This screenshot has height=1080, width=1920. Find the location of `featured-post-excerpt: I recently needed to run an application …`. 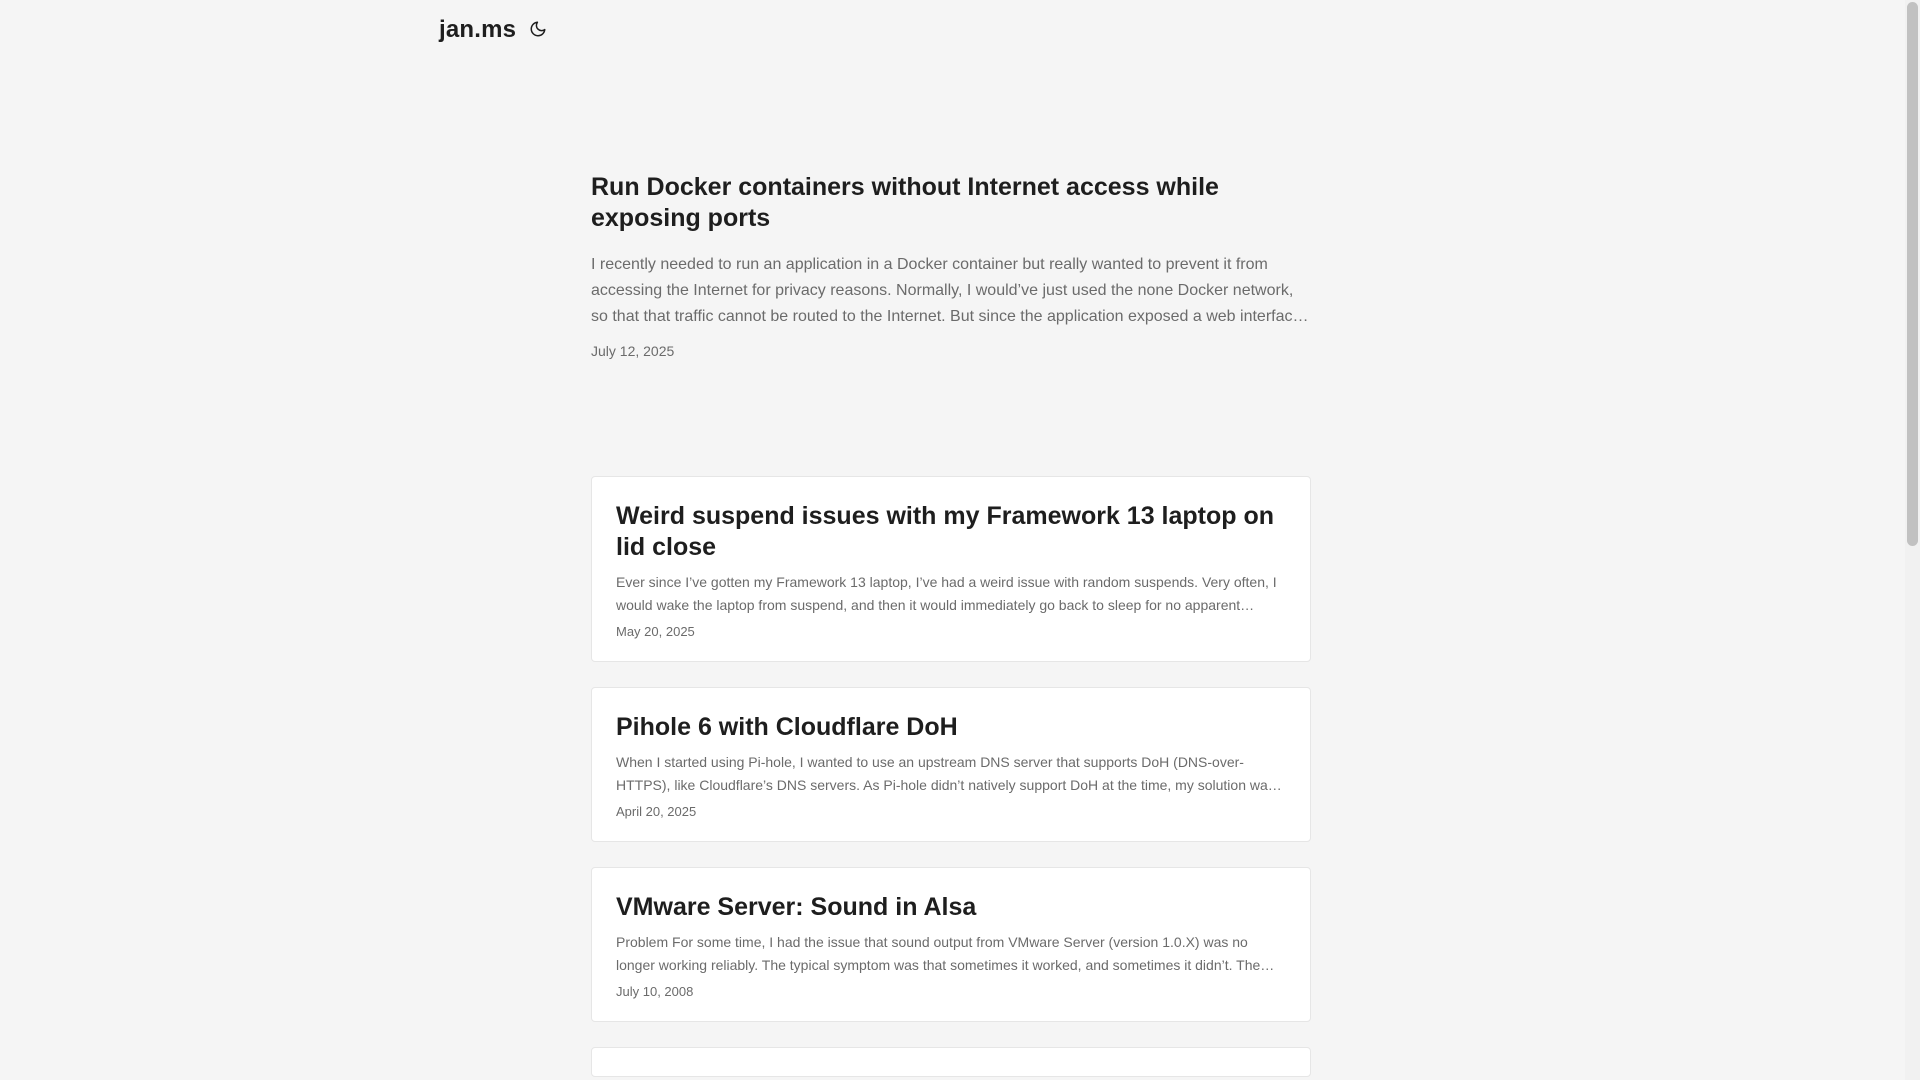

featured-post-excerpt: I recently needed to run an application … is located at coordinates (946, 290).